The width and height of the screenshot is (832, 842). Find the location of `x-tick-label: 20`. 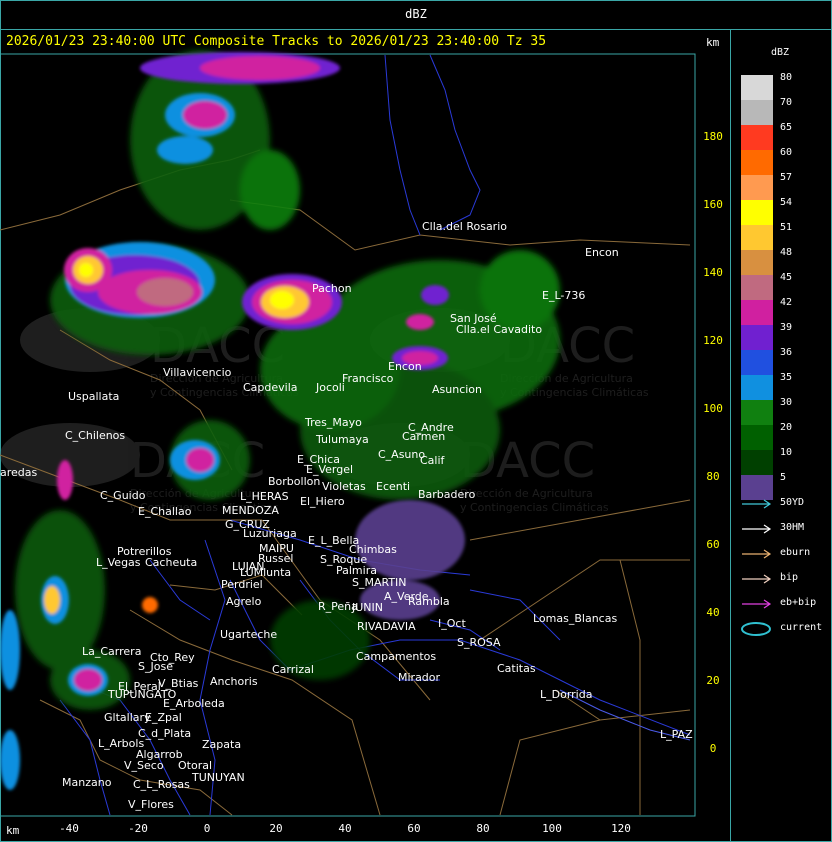

x-tick-label: 20 is located at coordinates (275, 828).